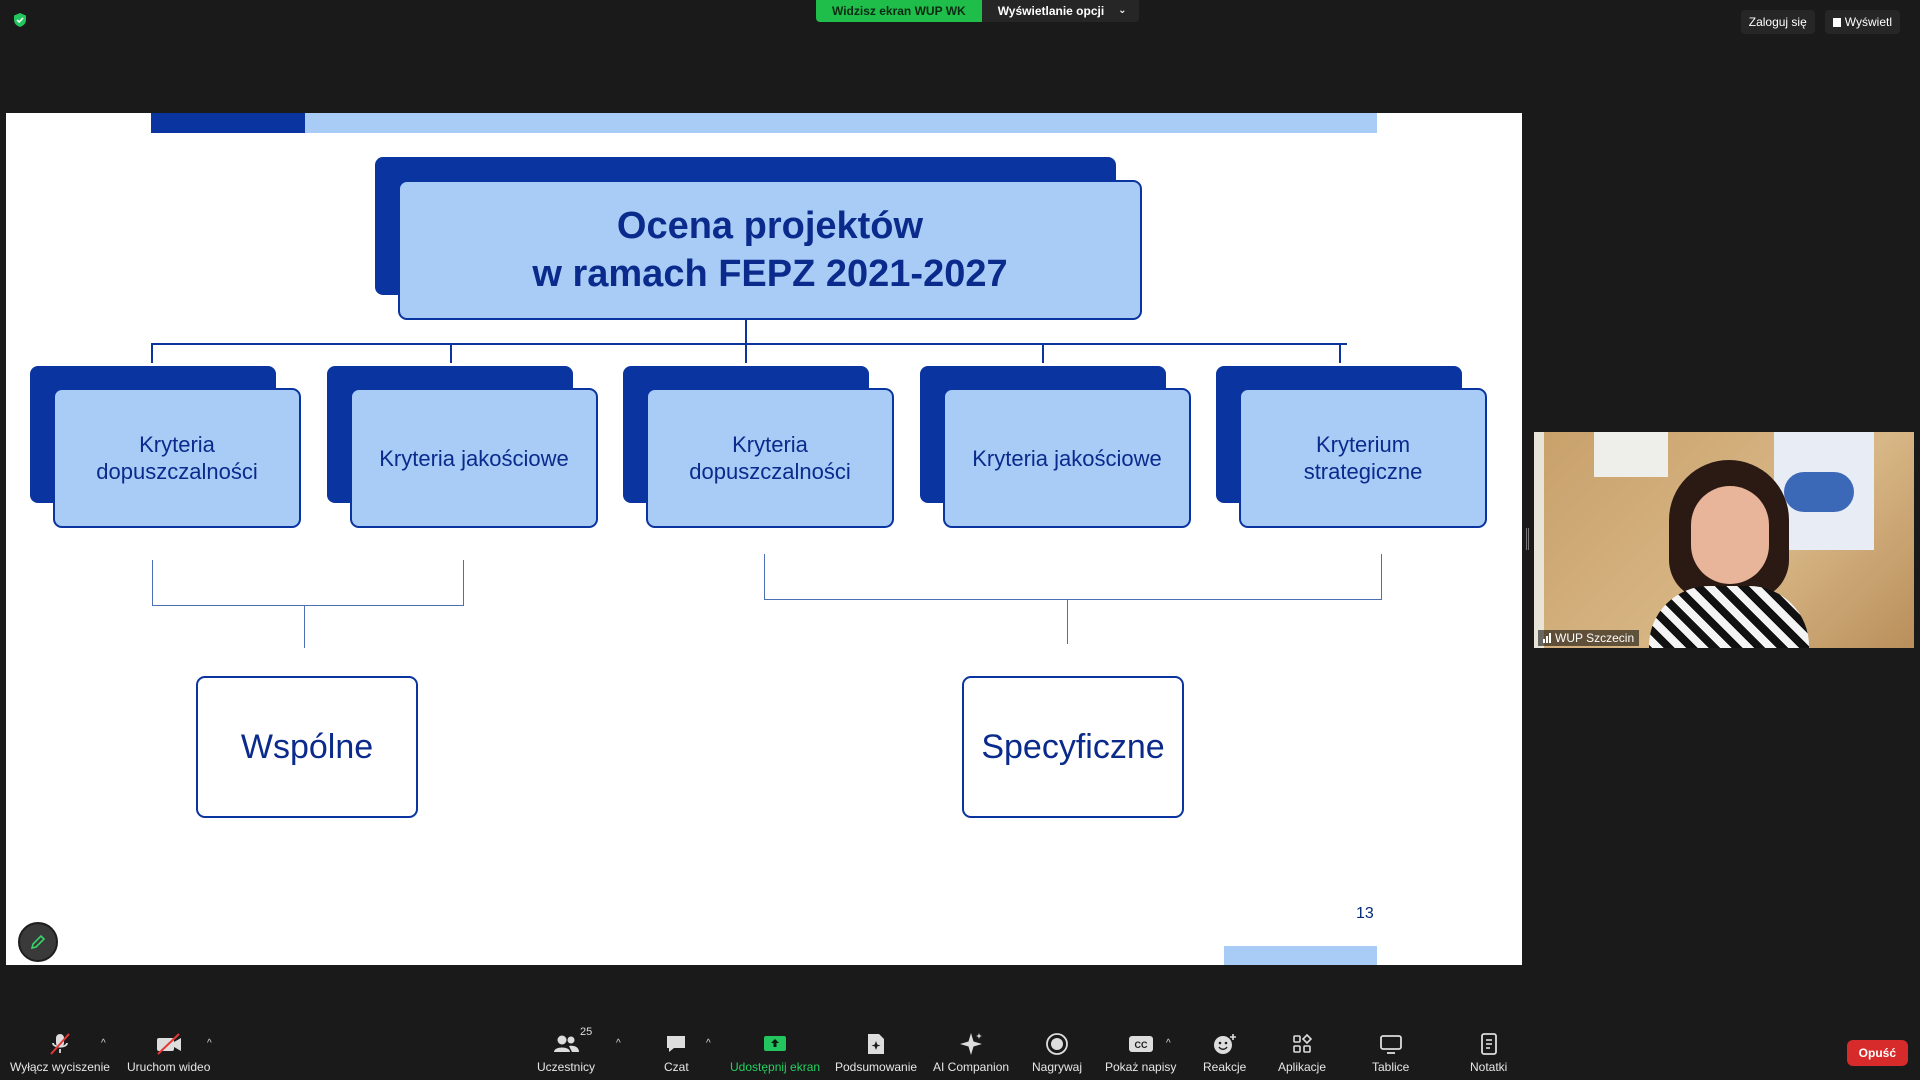 The image size is (1920, 1080). I want to click on security-shield-icon, so click(20, 20).